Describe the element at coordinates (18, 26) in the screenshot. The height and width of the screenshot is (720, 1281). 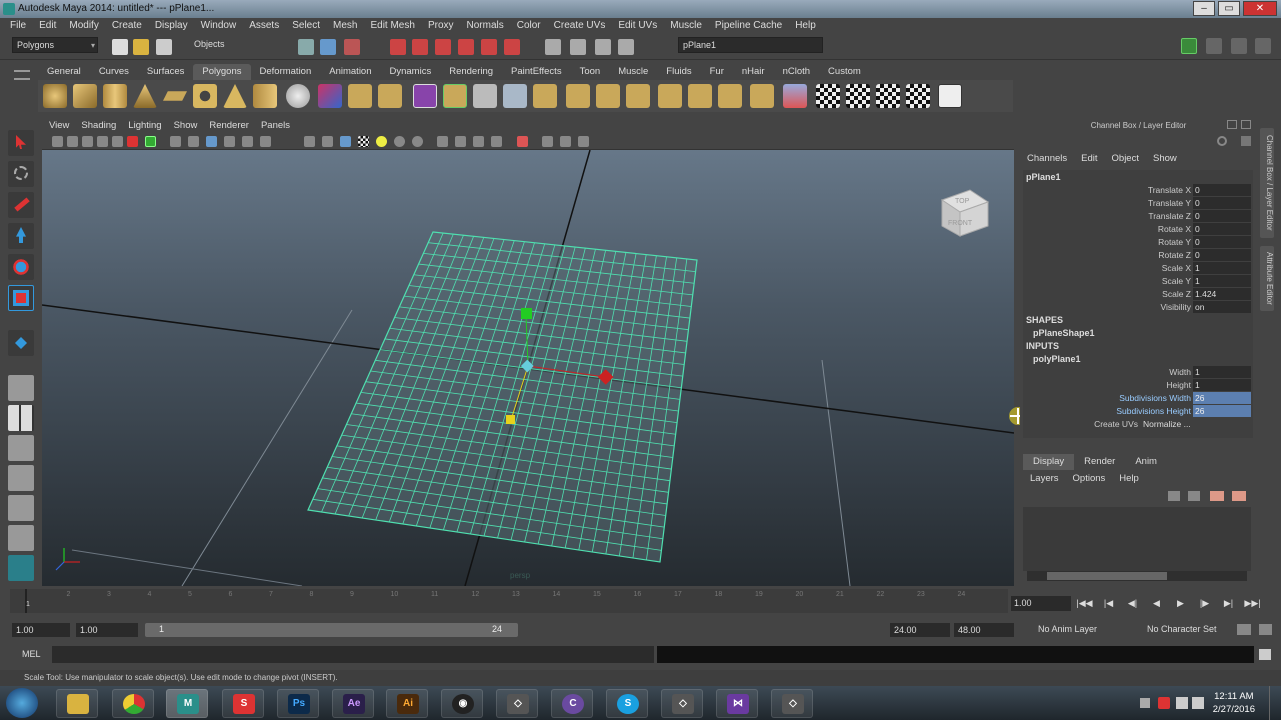
I see `menu-file: File` at that location.